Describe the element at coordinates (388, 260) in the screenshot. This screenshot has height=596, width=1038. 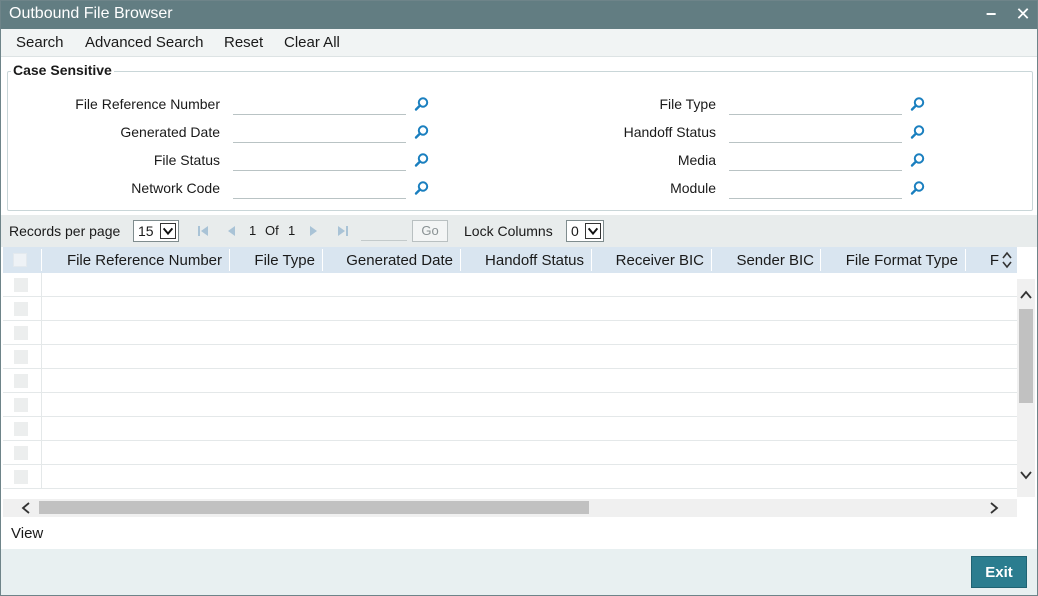
I see `column-header-generated-date: Generated Date` at that location.